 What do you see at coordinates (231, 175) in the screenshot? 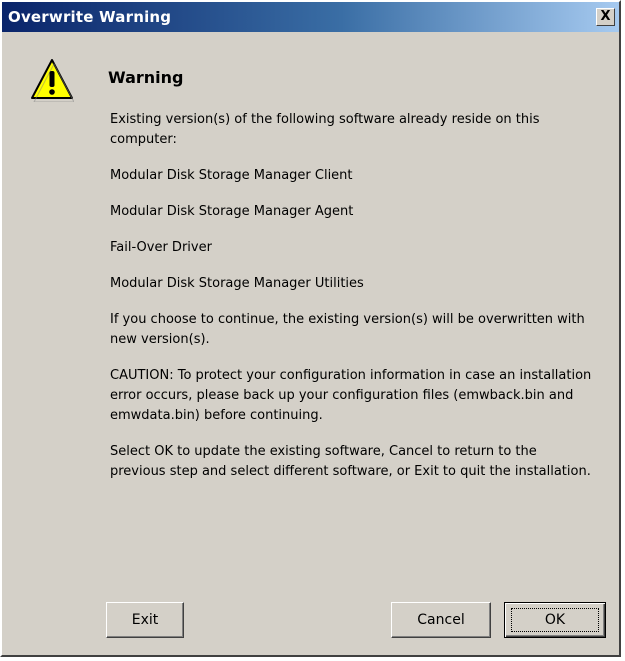
I see `software-item-client: Modular Disk Storage Manager Client` at bounding box center [231, 175].